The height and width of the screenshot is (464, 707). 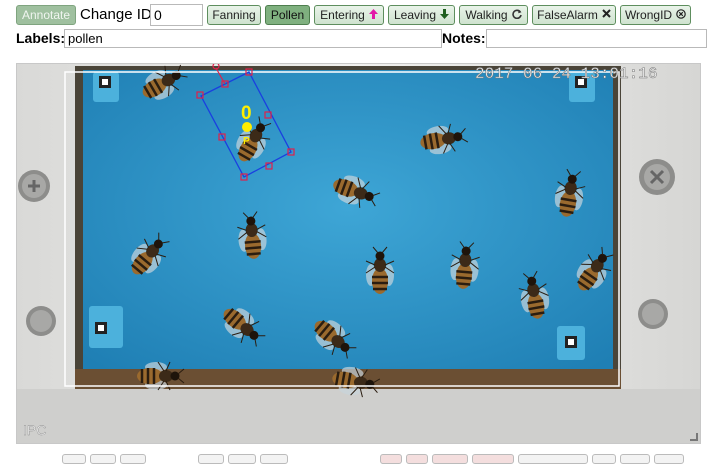 What do you see at coordinates (415, 15) in the screenshot?
I see `leaving-label: Leaving` at bounding box center [415, 15].